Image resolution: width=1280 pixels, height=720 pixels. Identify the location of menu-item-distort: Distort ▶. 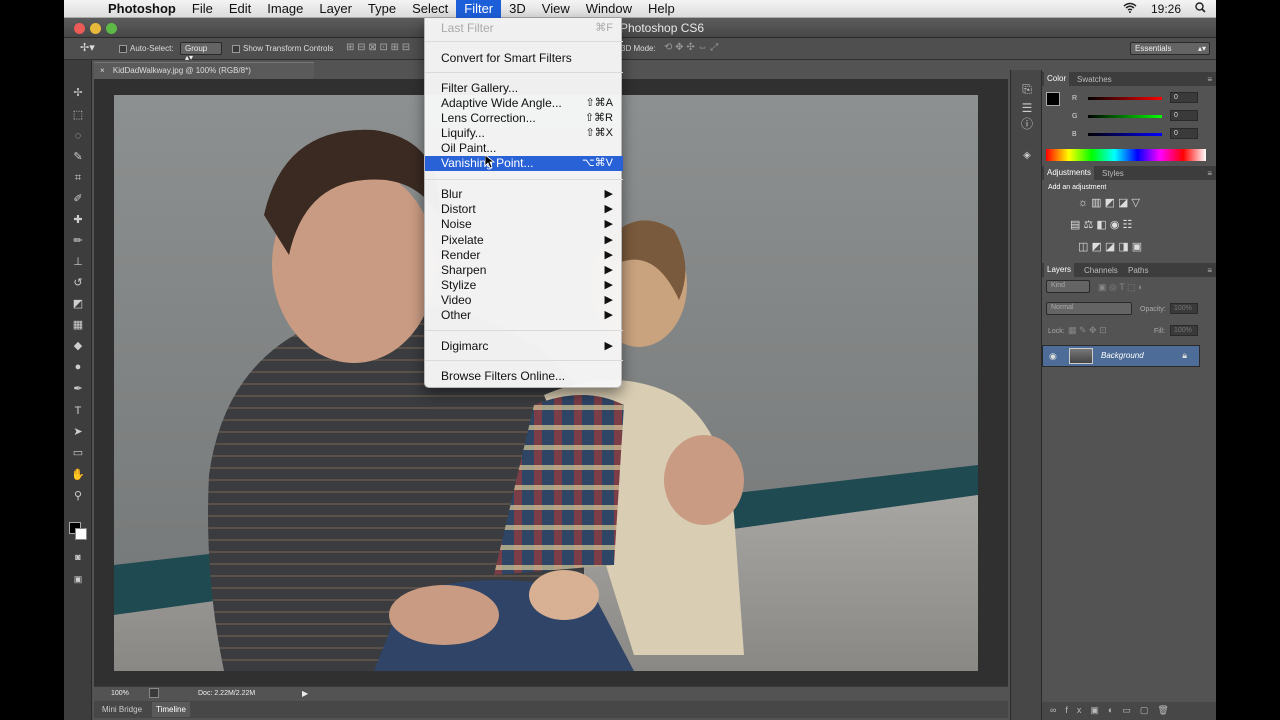
(524, 209).